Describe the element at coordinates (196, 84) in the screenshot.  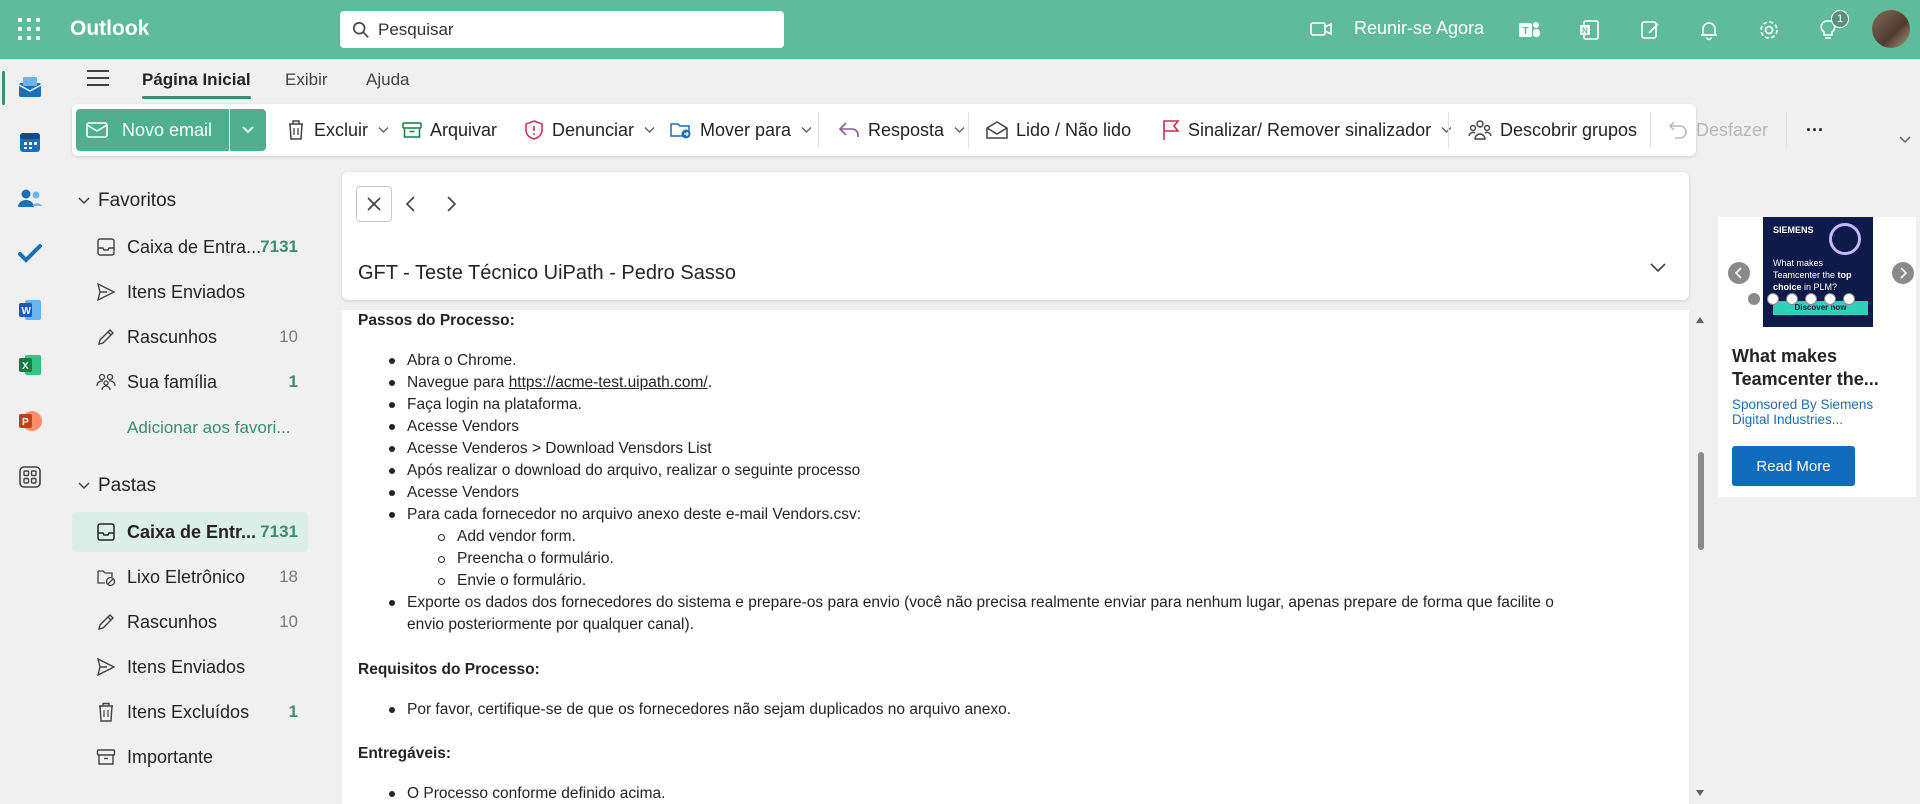
I see `tab-home: Página Inicial` at that location.